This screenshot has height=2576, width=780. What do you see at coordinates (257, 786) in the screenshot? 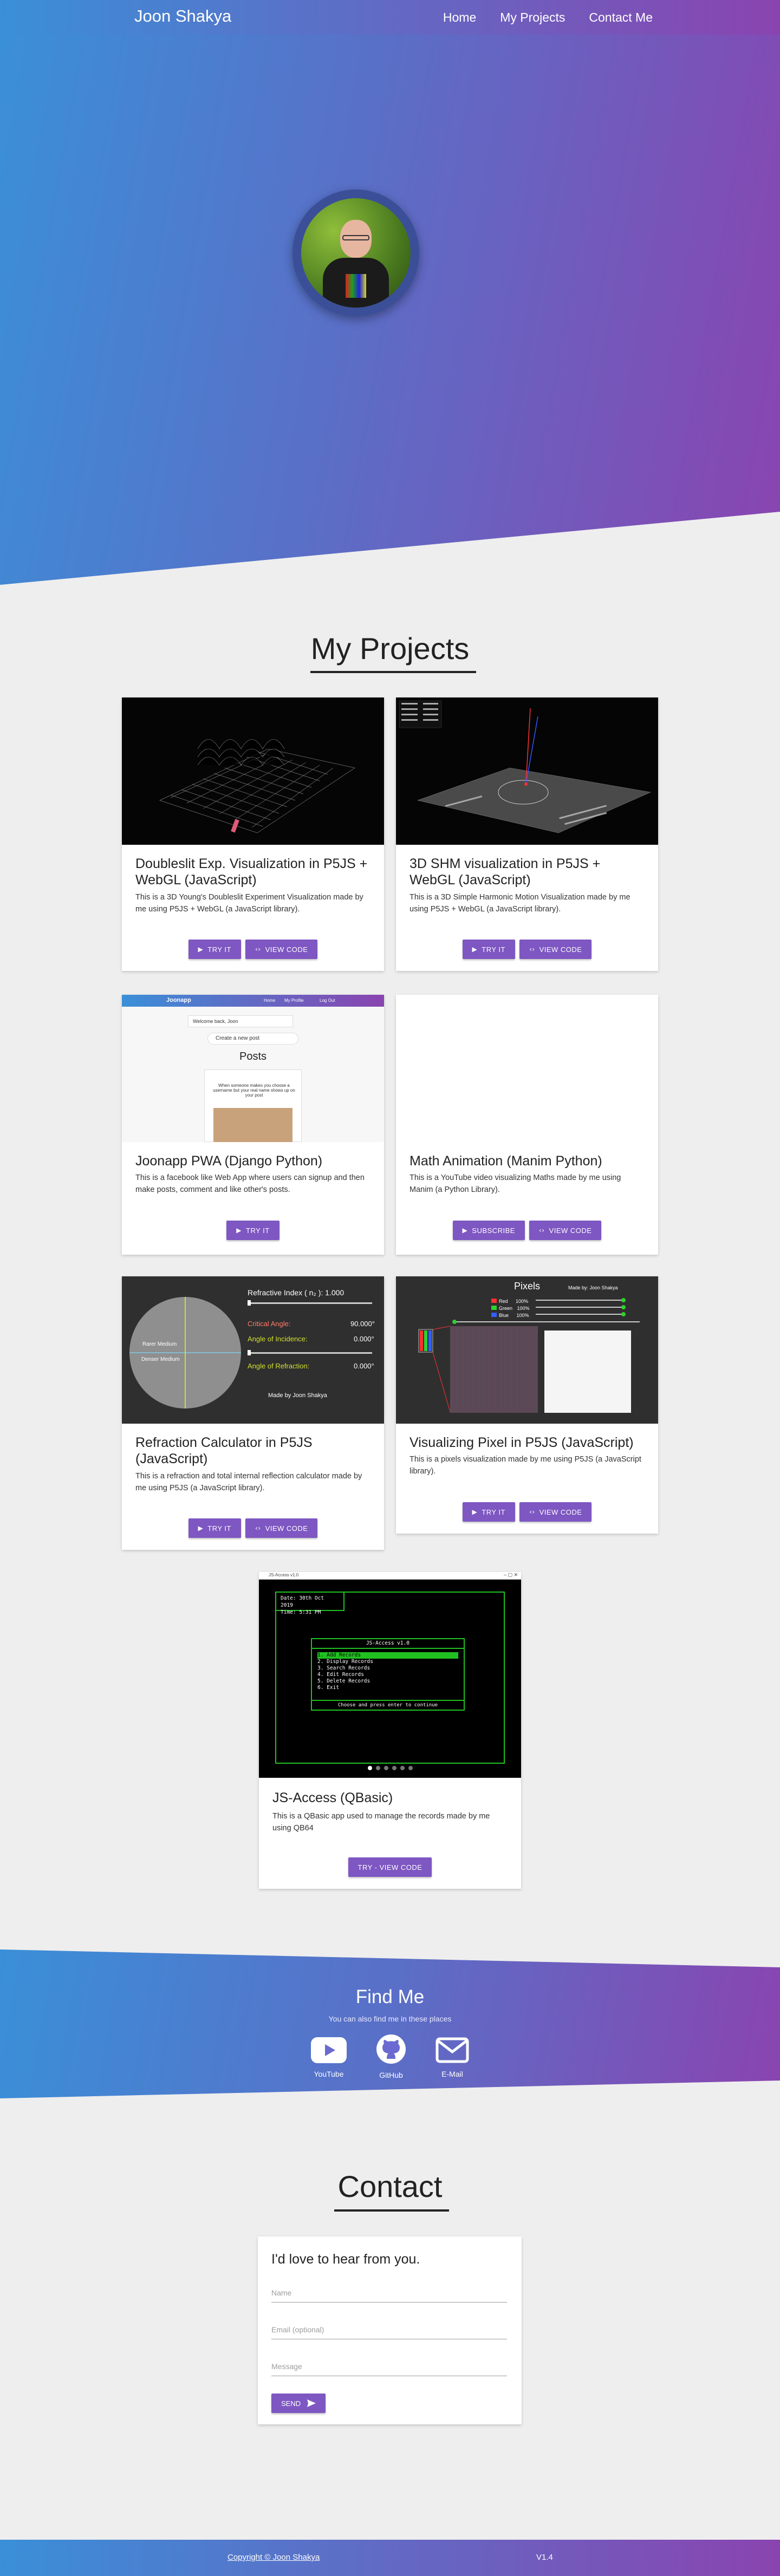
I see `doubleslit-visual` at bounding box center [257, 786].